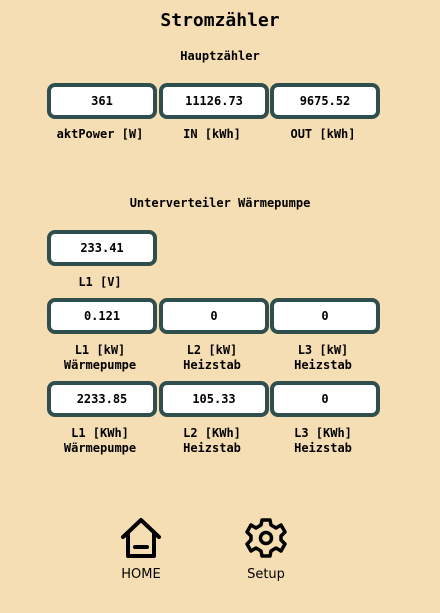  I want to click on setup-label: Setup, so click(266, 574).